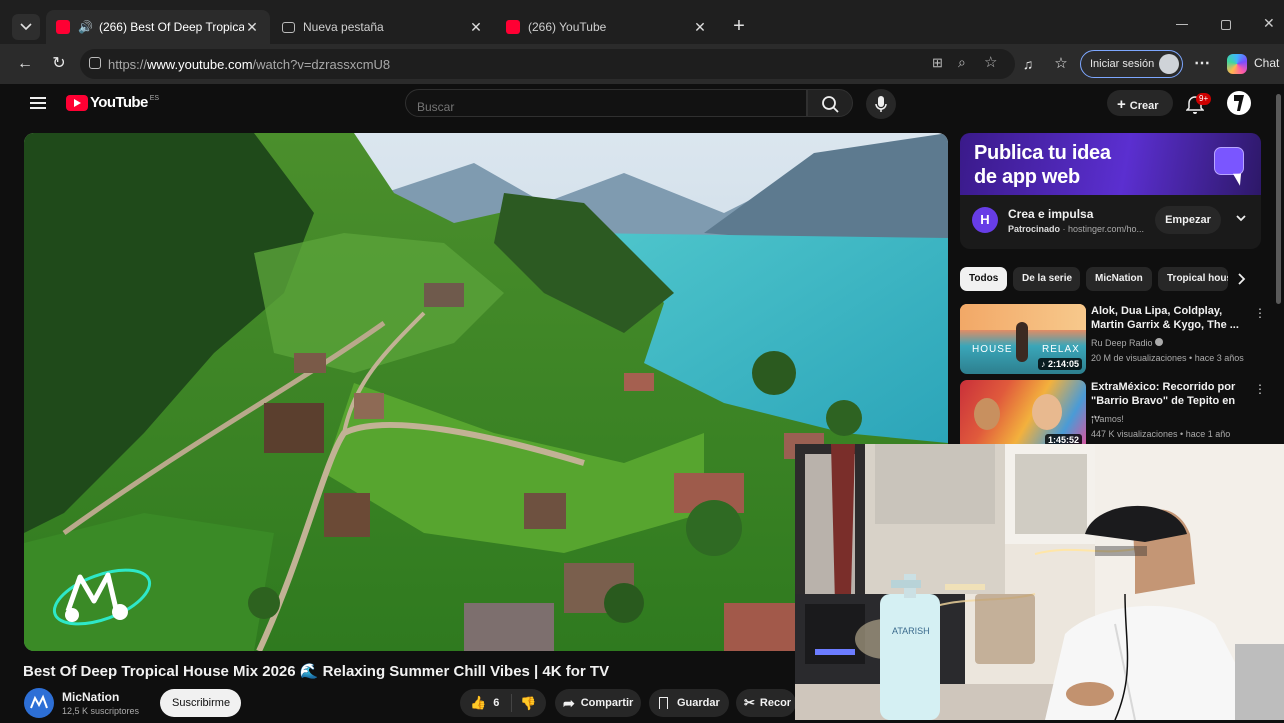  What do you see at coordinates (1063, 364) in the screenshot?
I see `duration-text: 2:14:05` at bounding box center [1063, 364].